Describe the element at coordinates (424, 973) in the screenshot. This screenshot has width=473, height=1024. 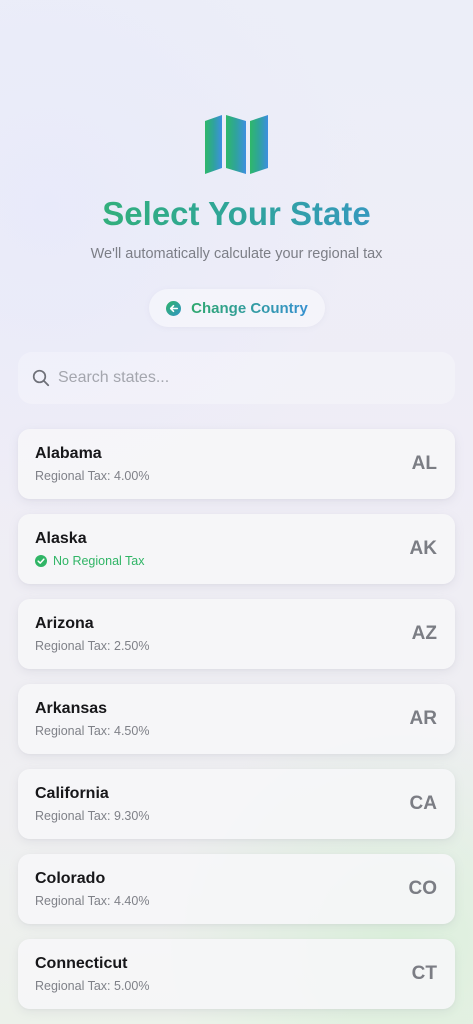
I see `state-abbreviation: CT` at that location.